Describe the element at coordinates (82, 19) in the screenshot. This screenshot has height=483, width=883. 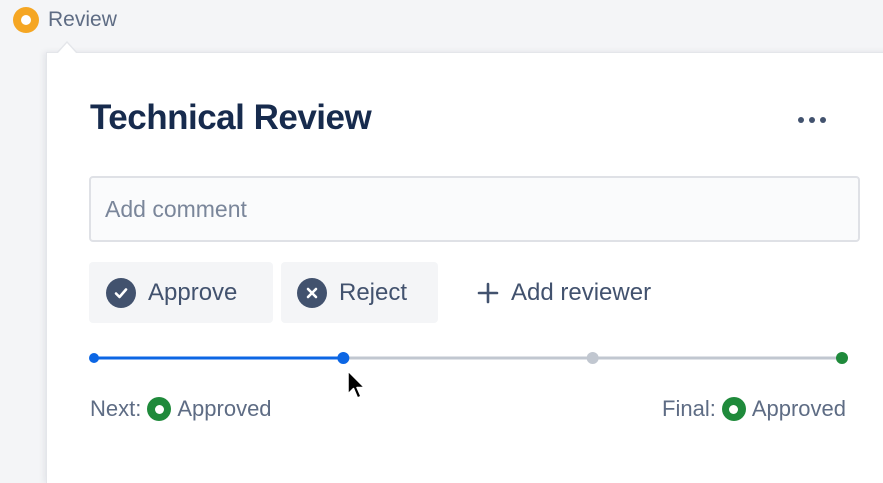
I see `status-label: Review` at that location.